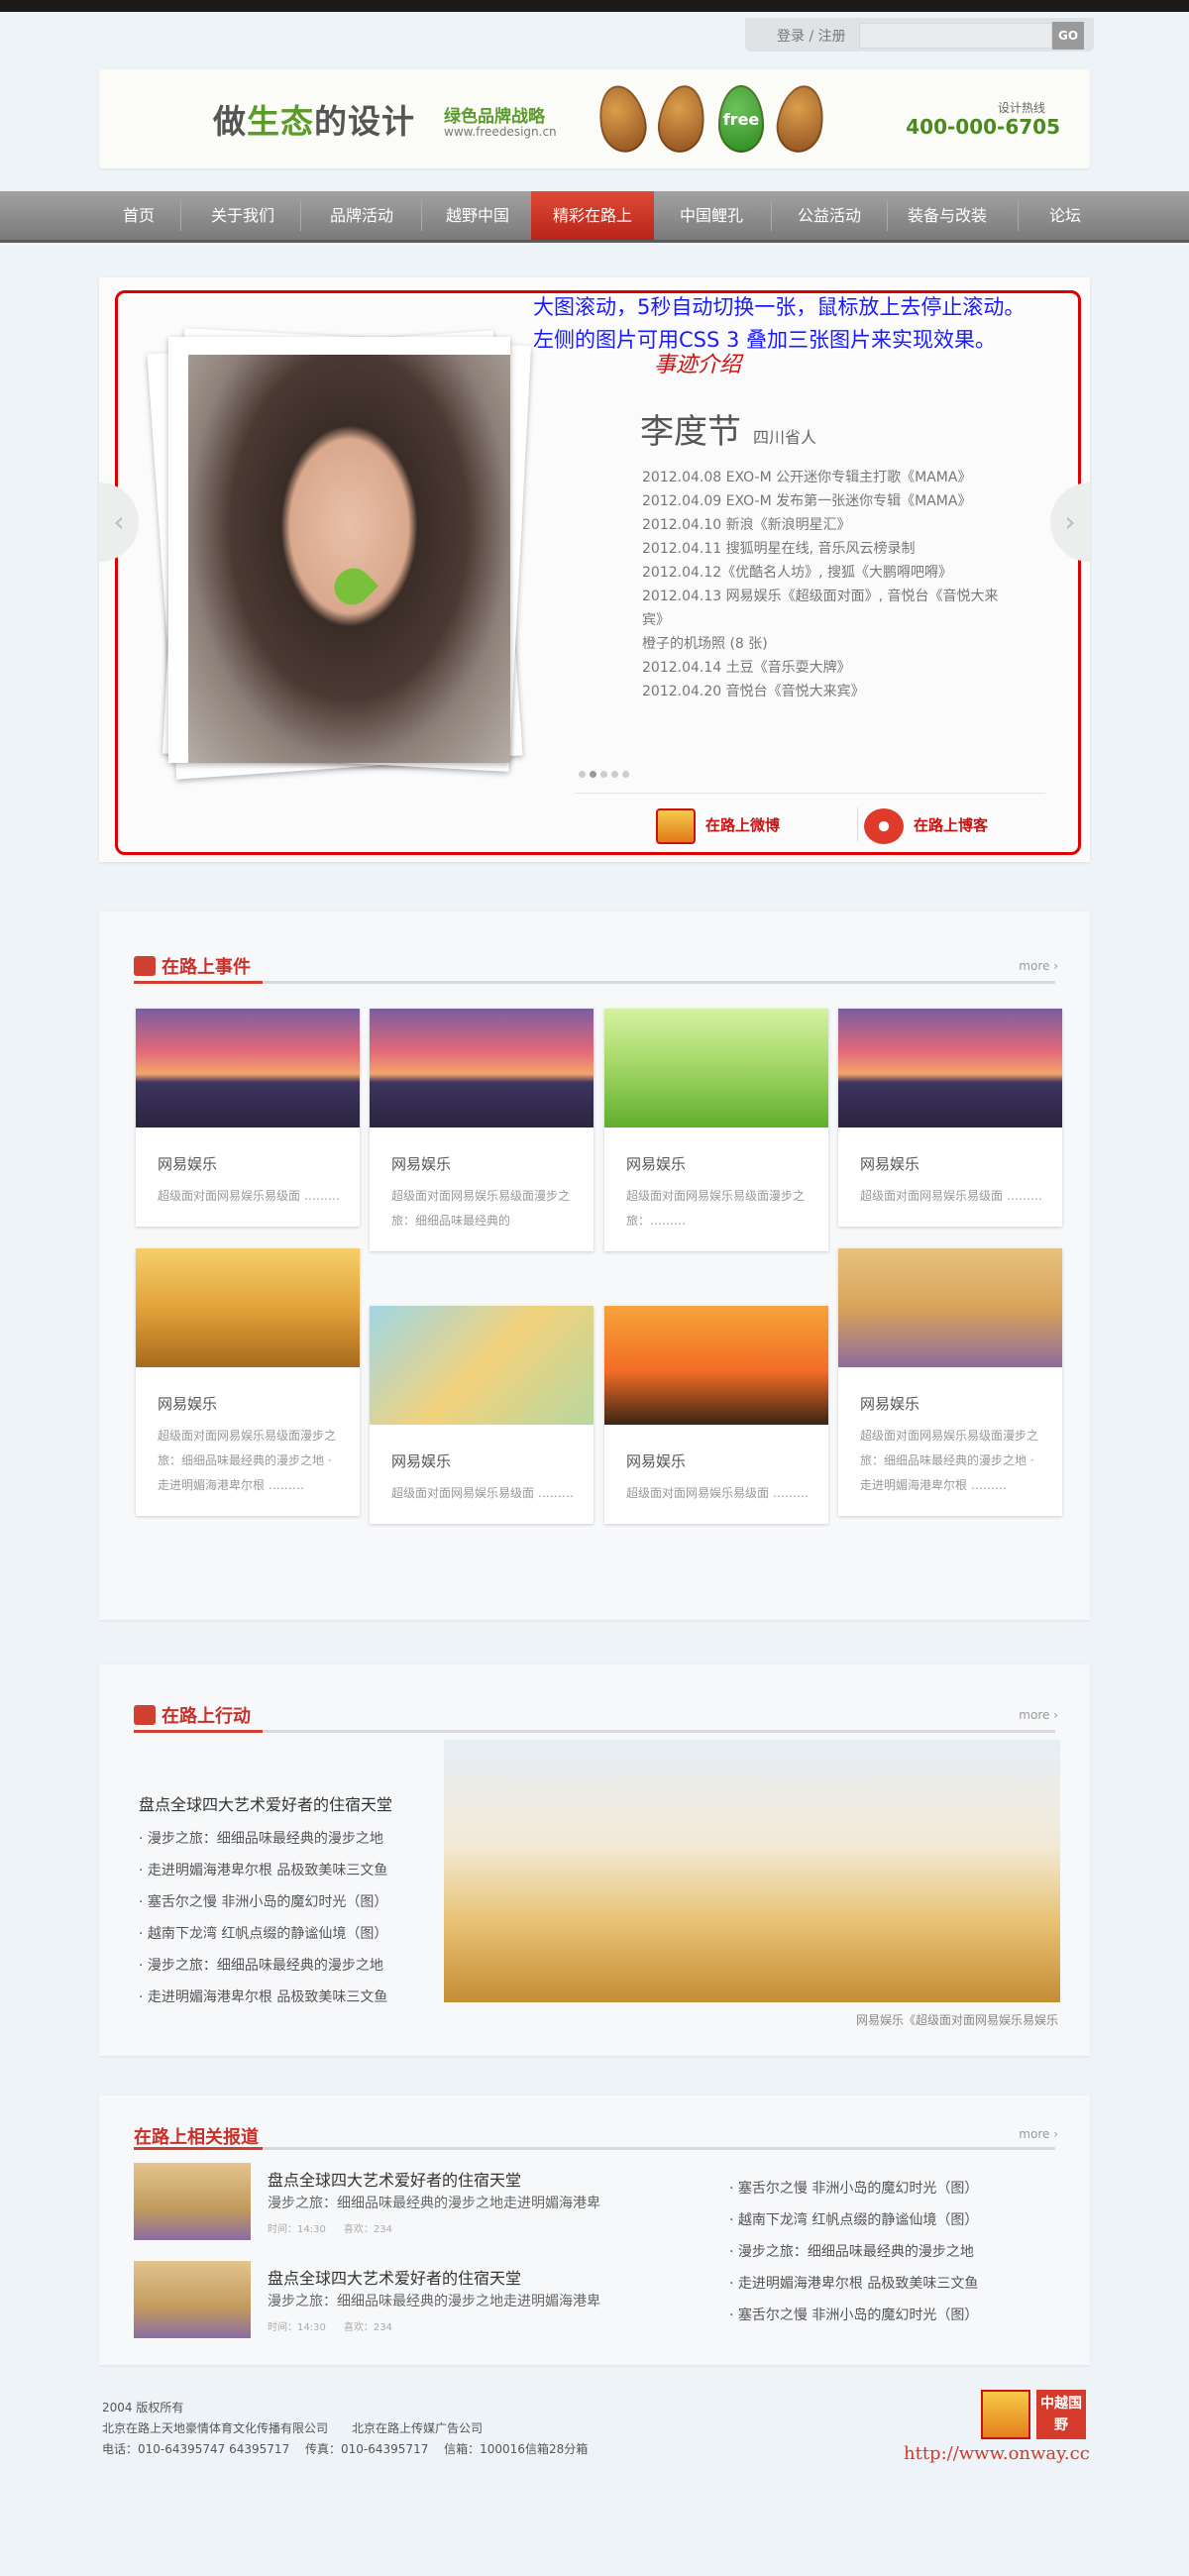 The height and width of the screenshot is (2576, 1189). I want to click on nav-item-carp: 中国鲤孔, so click(712, 215).